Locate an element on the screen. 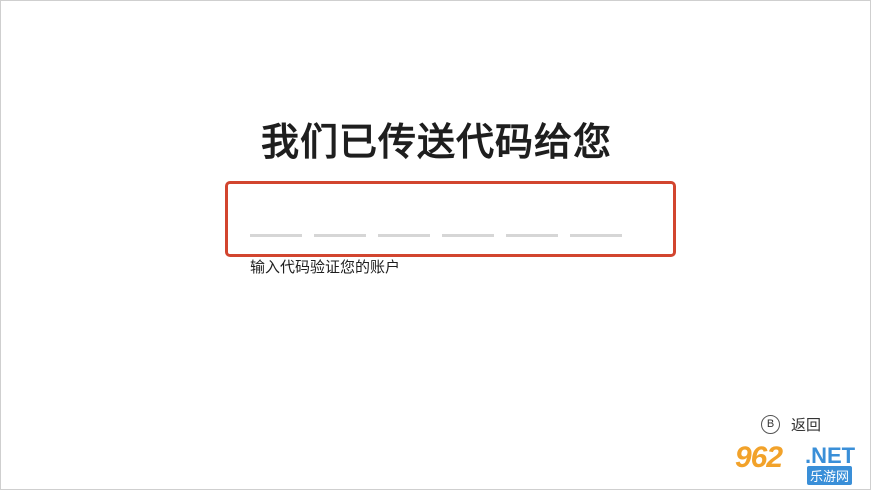 Image resolution: width=871 pixels, height=490 pixels. back-label: 返回 is located at coordinates (806, 424).